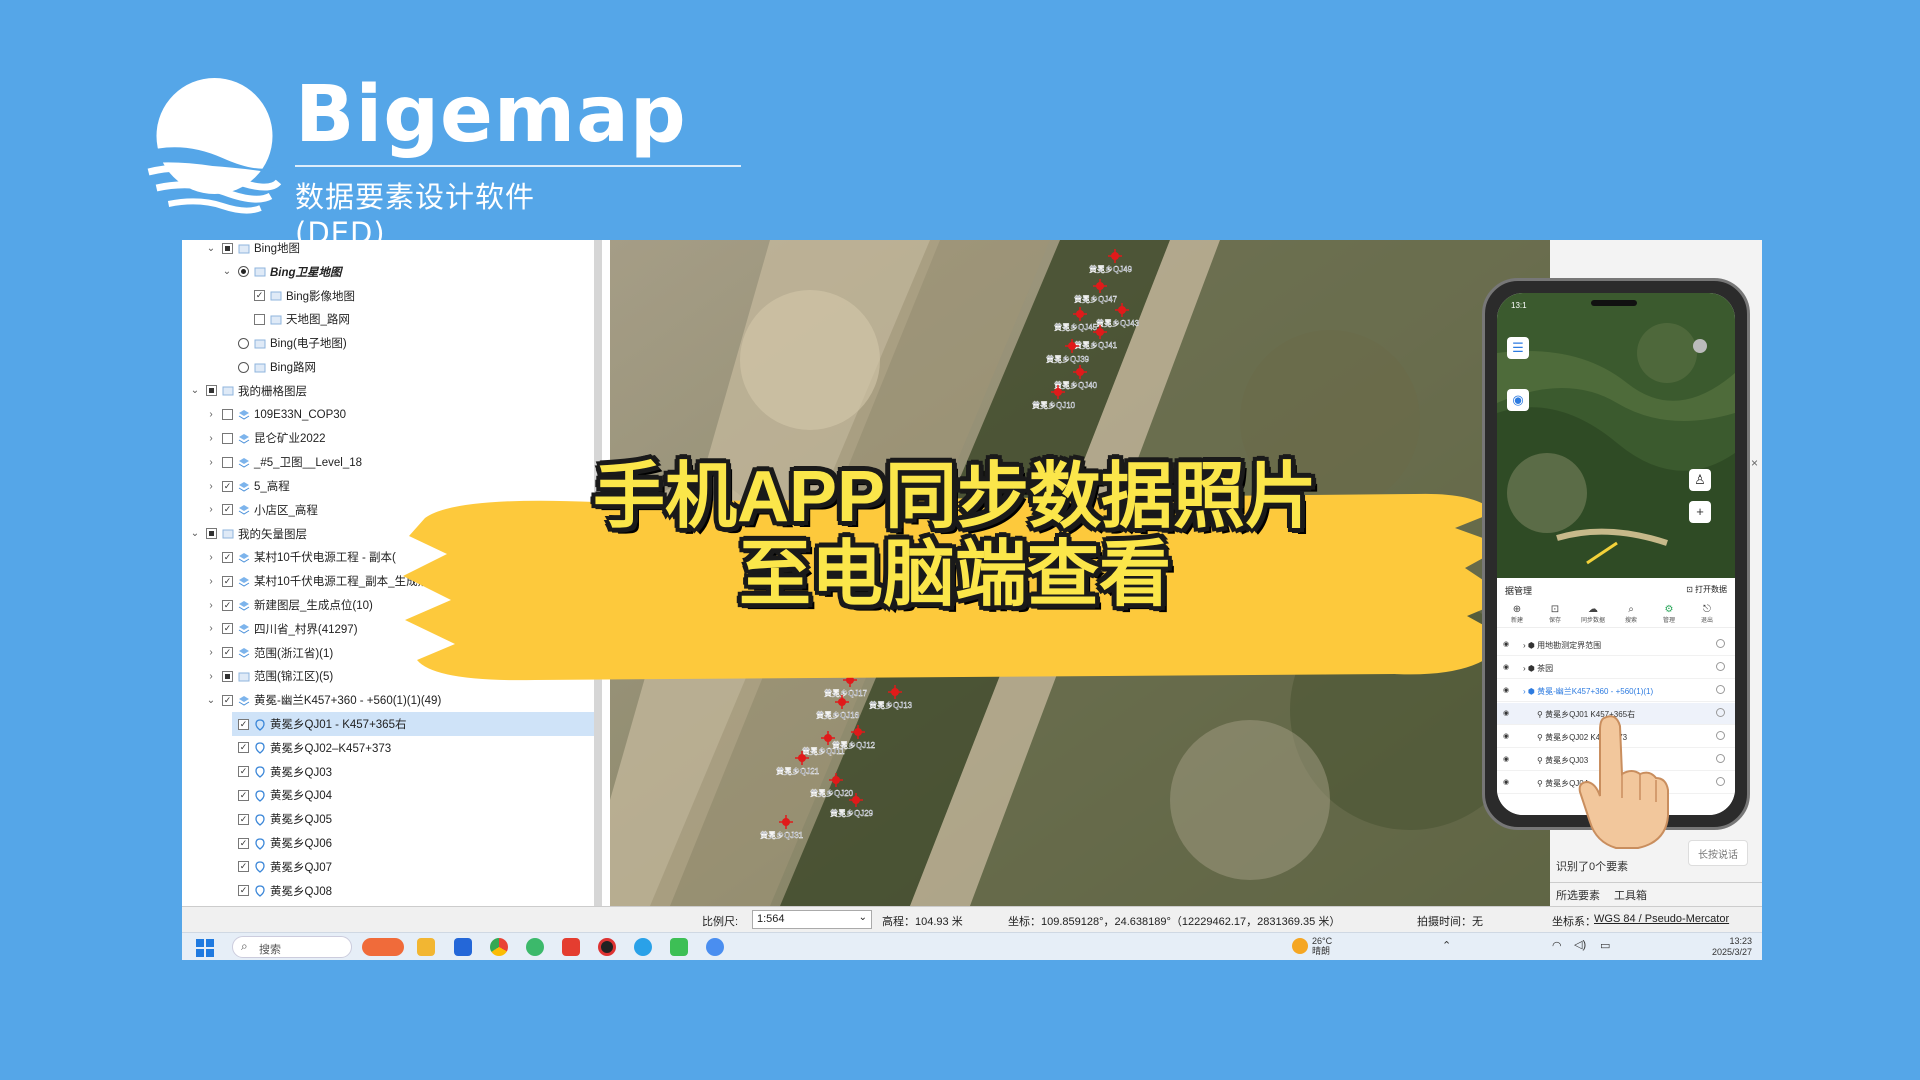 The height and width of the screenshot is (1080, 1920). What do you see at coordinates (1578, 895) in the screenshot?
I see `tab-selected-features: 所选要素` at bounding box center [1578, 895].